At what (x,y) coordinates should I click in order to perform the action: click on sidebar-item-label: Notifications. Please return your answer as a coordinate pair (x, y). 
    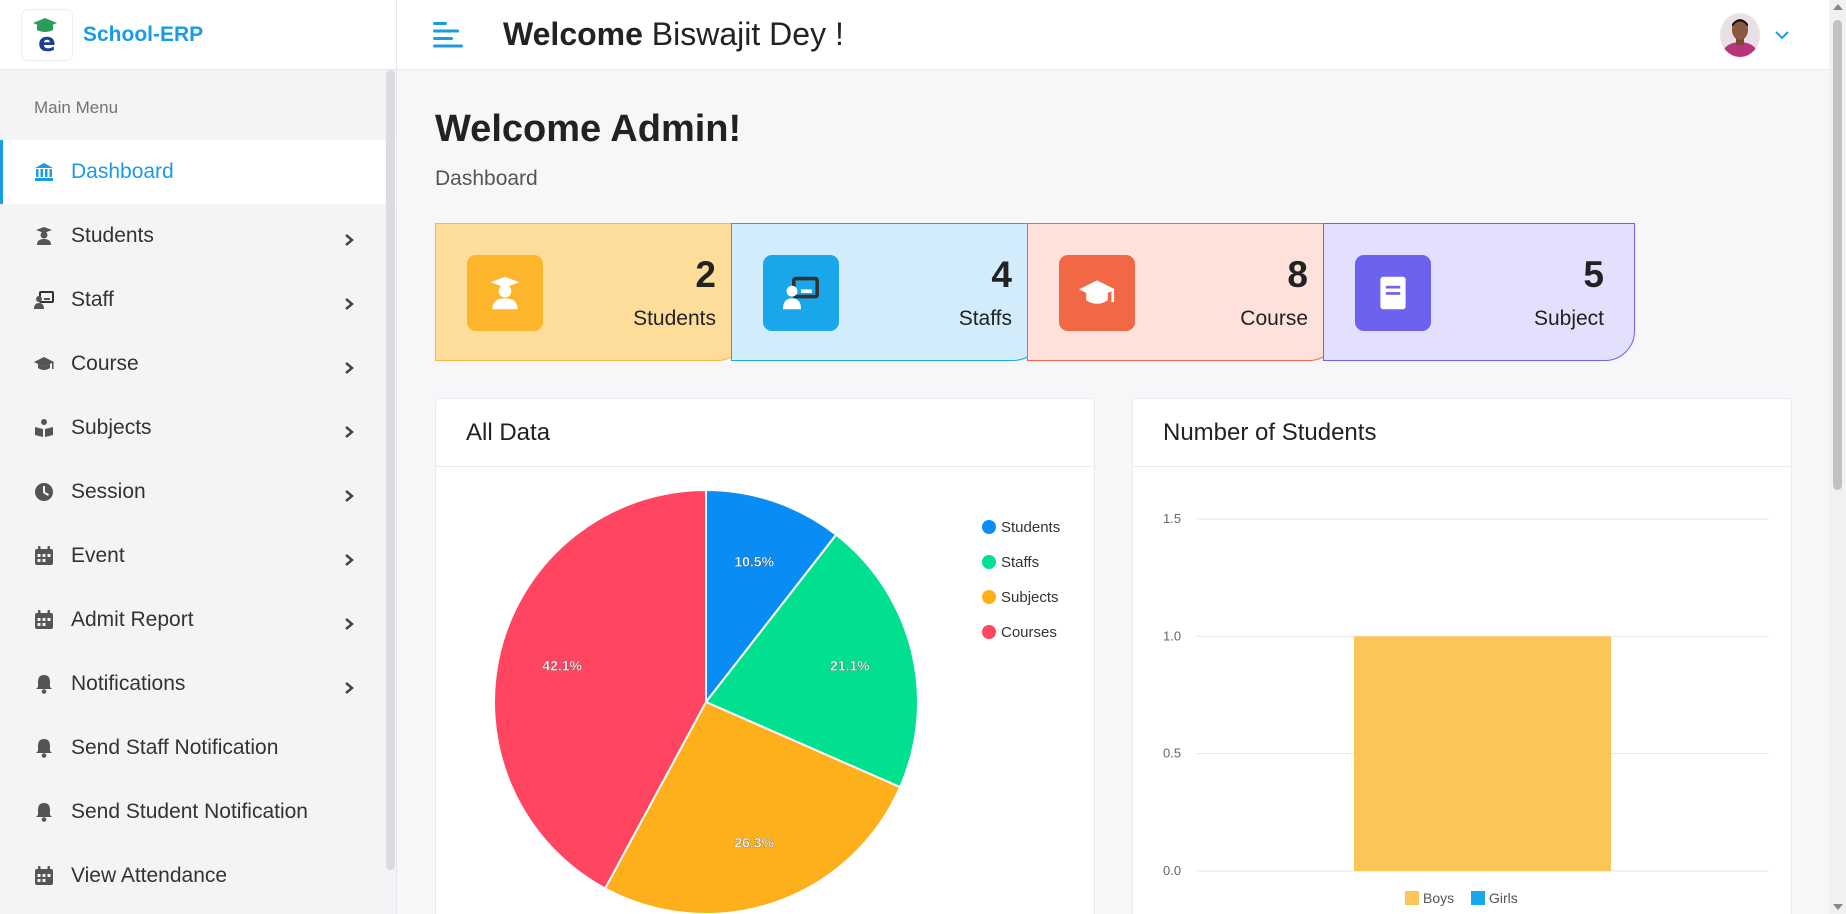
    Looking at the image, I should click on (128, 683).